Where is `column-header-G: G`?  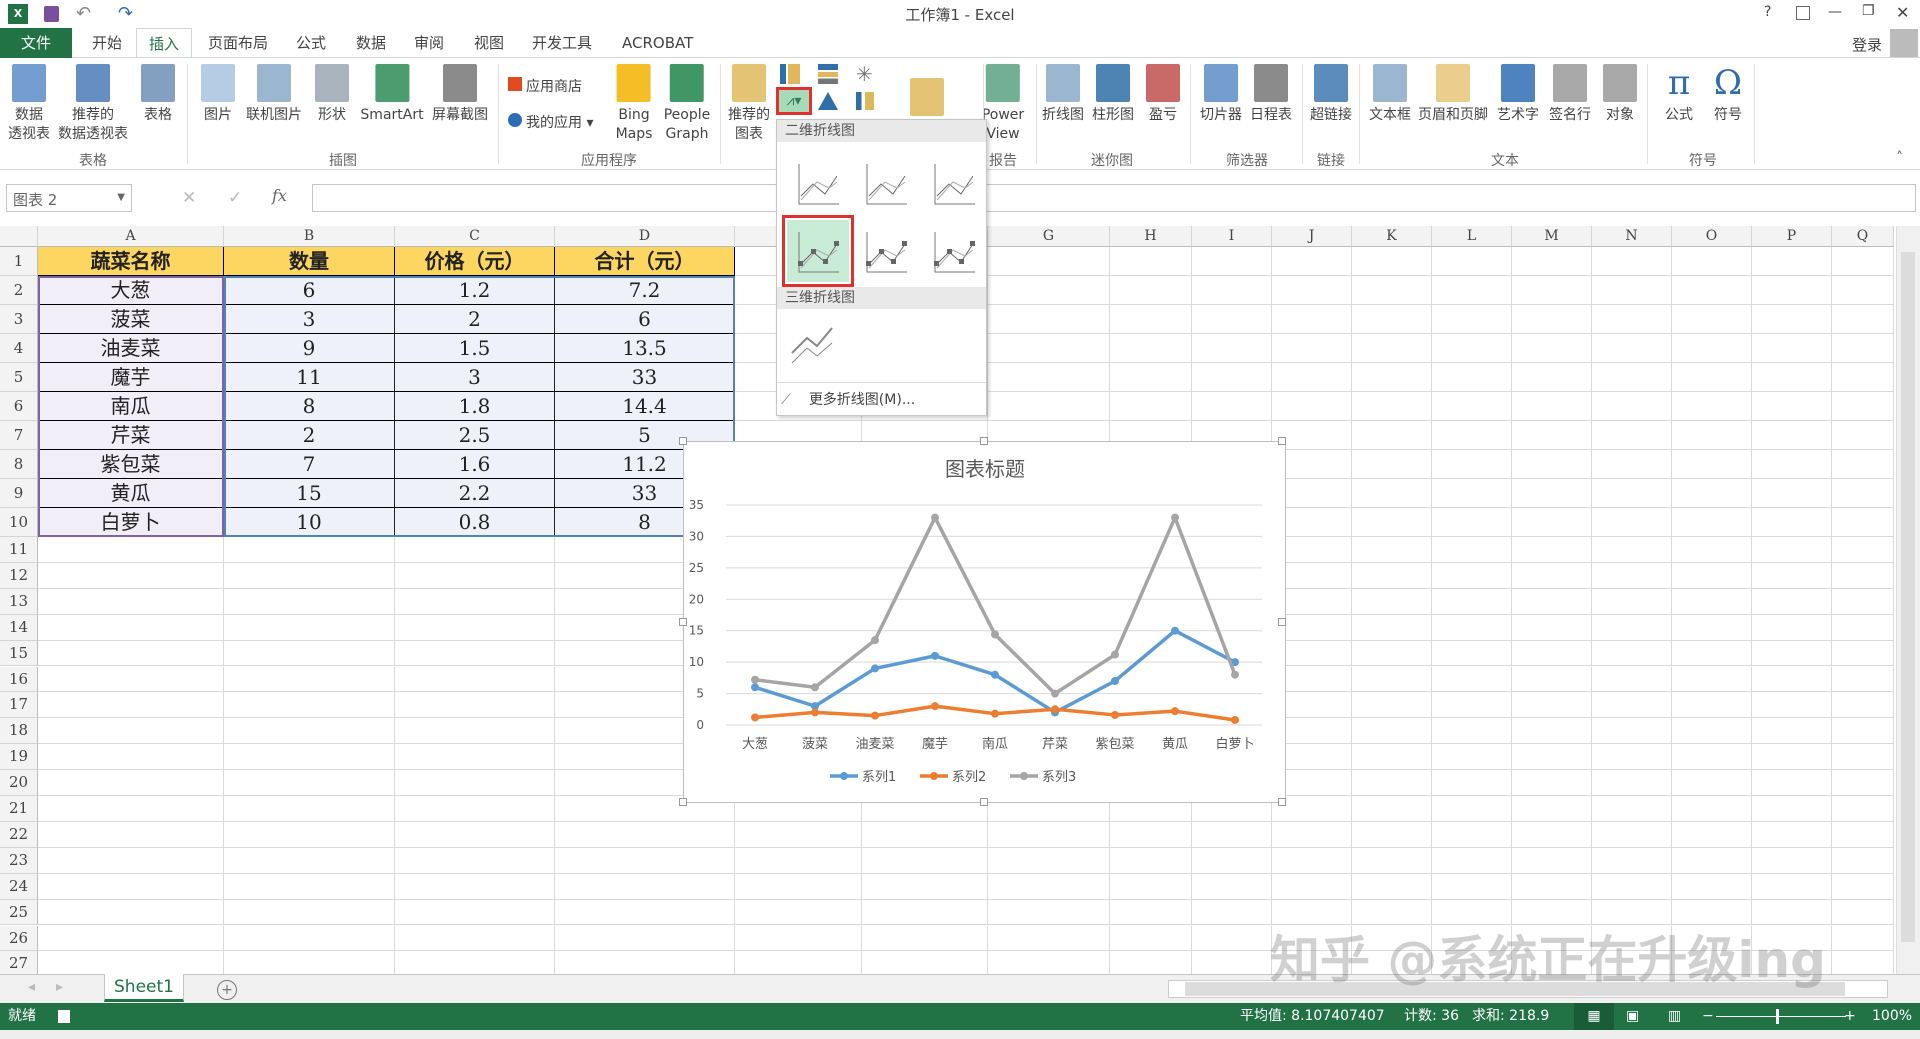 column-header-G: G is located at coordinates (1049, 236).